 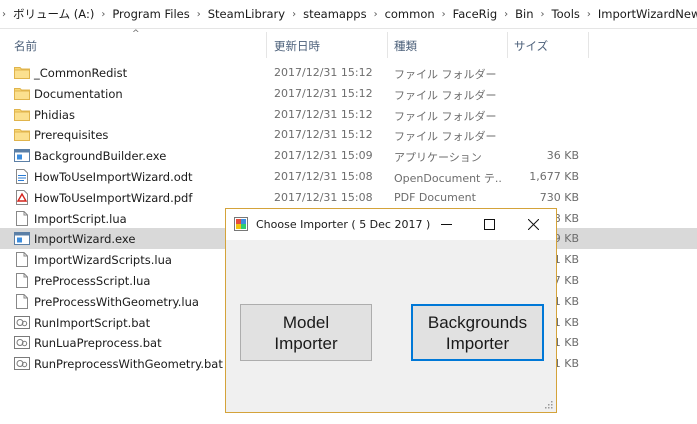 What do you see at coordinates (348, 44) in the screenshot?
I see `column-header-bar: ^ 名前 更新日時 種類 サイズ` at bounding box center [348, 44].